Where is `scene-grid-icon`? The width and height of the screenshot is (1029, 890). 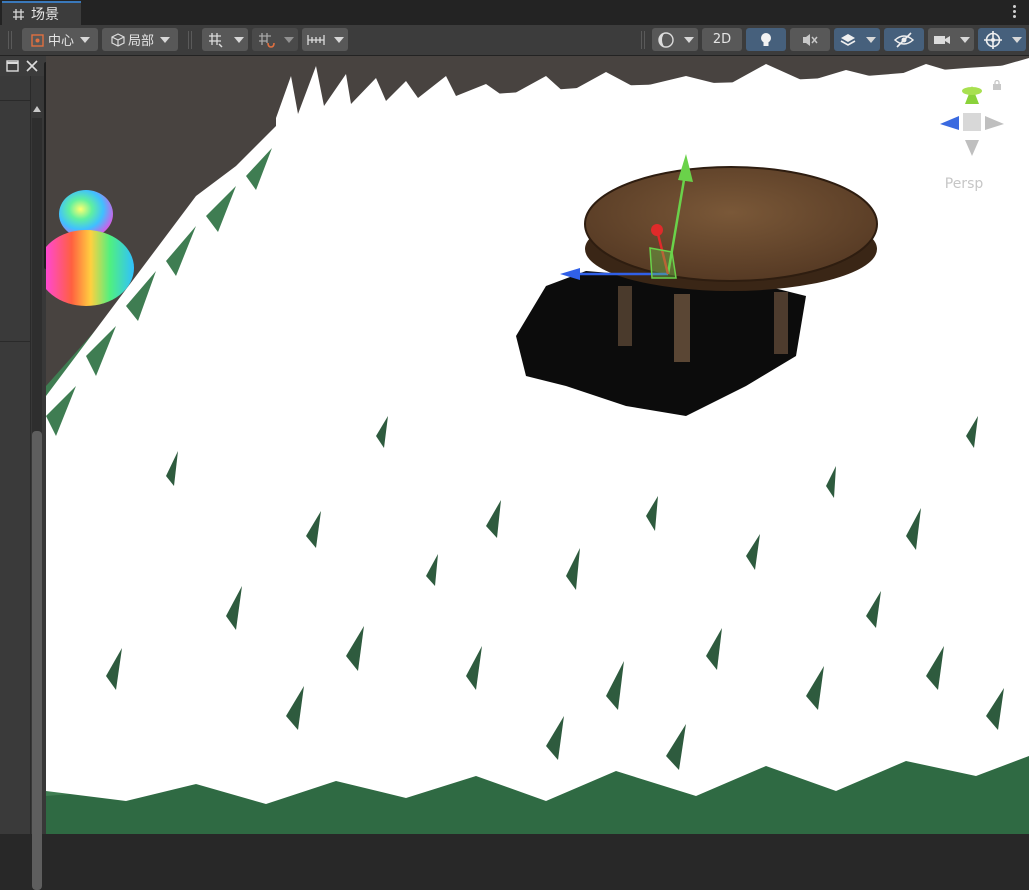 scene-grid-icon is located at coordinates (18, 14).